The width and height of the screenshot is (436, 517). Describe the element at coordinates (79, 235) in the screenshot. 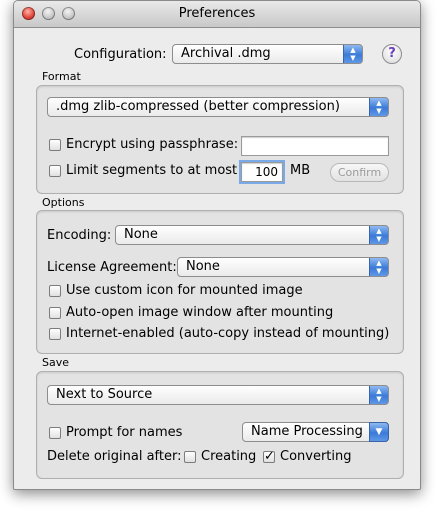

I see `encoding-label: Encoding:` at that location.